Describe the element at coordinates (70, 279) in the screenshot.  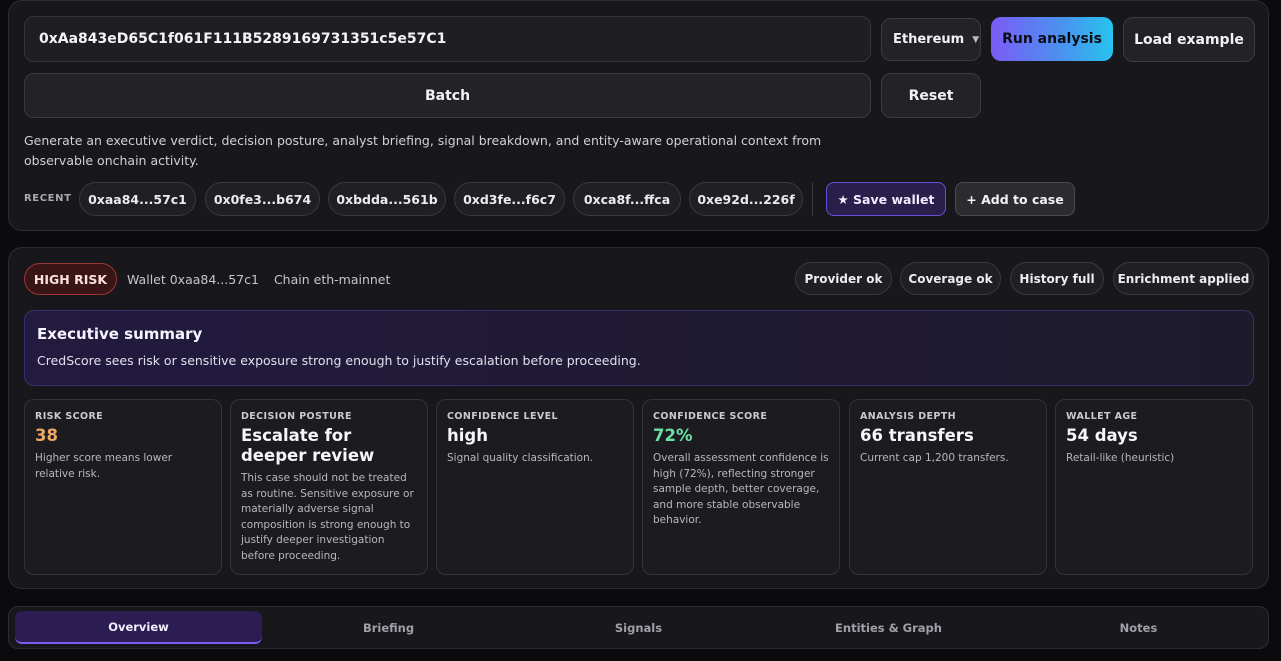
I see `risk-badge: HIGH RISK` at that location.